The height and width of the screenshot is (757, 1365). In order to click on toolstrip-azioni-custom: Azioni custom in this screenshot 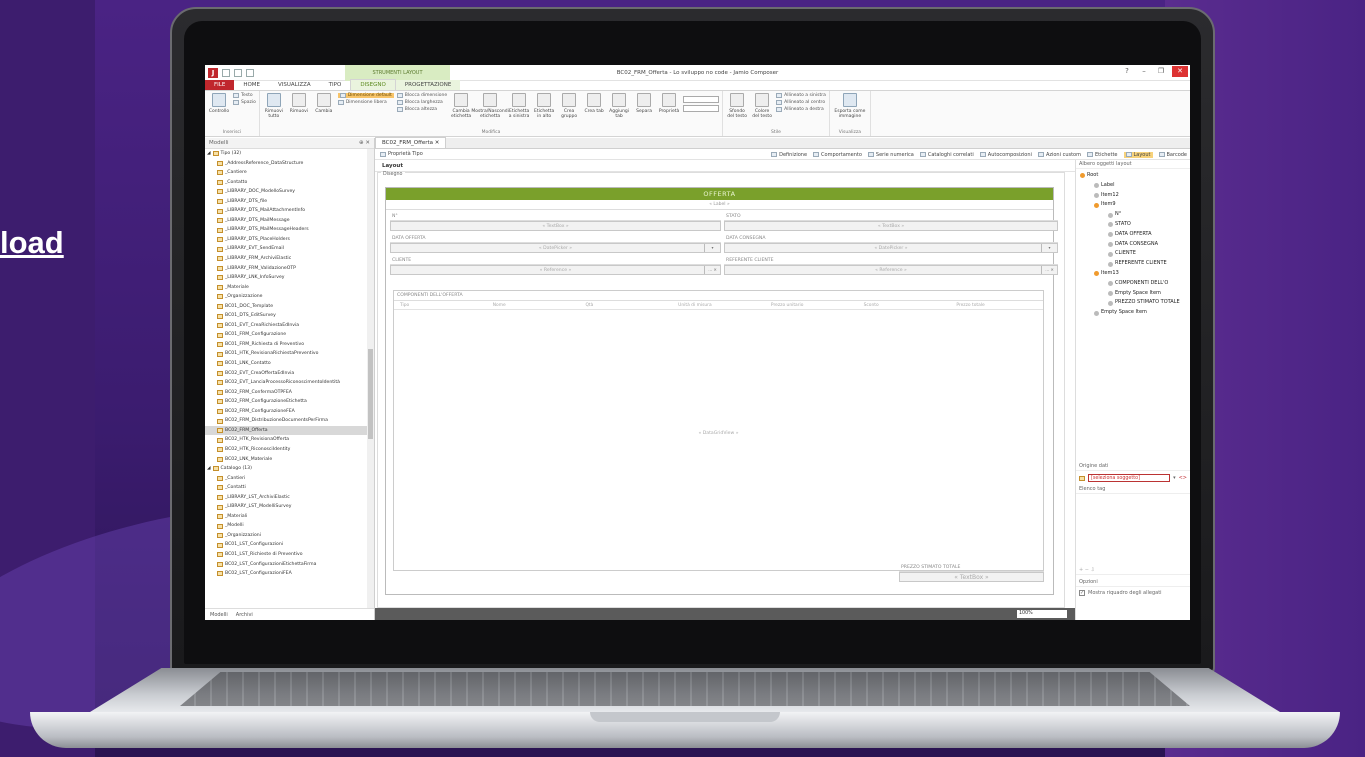, I will do `click(1059, 155)`.